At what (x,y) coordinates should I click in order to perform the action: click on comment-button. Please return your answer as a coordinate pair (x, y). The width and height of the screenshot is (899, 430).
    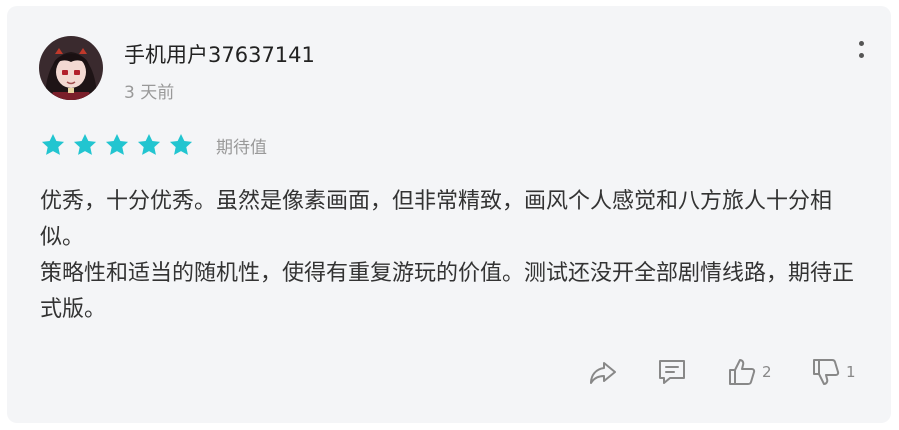
    Looking at the image, I should click on (672, 372).